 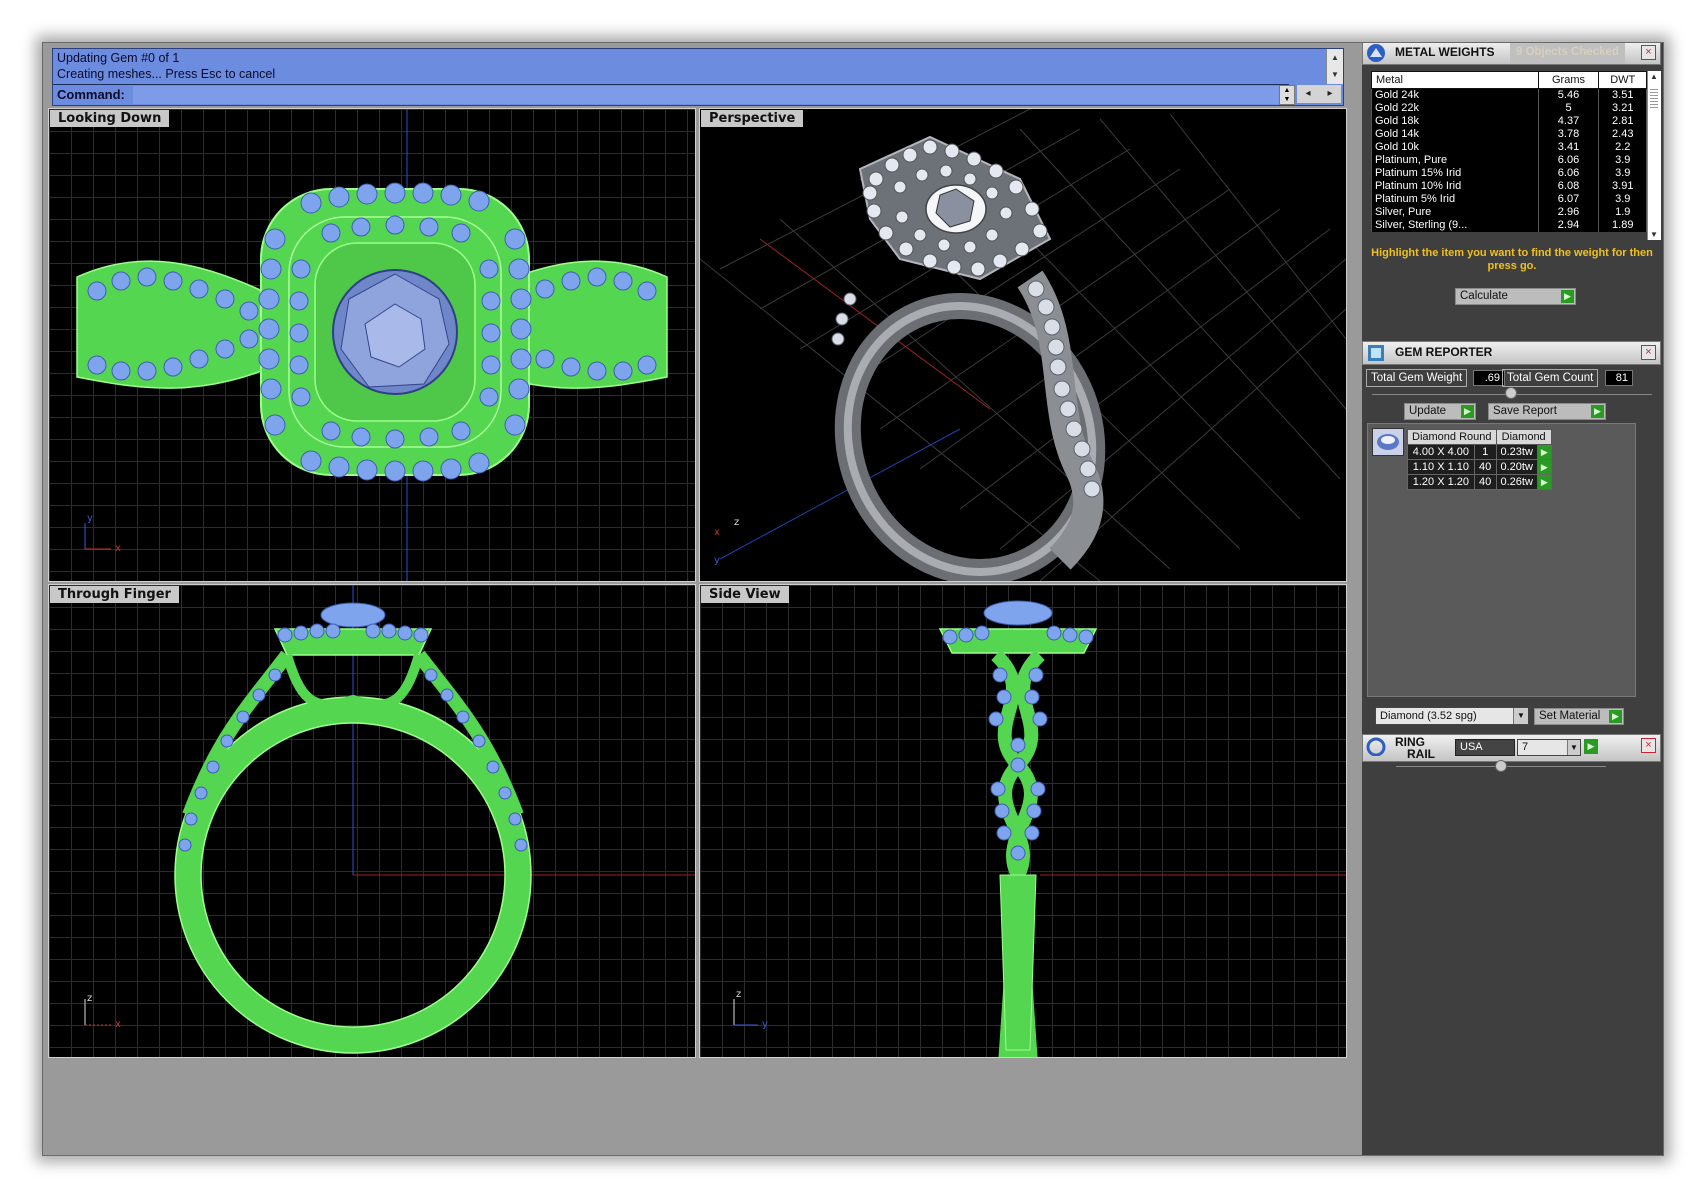 I want to click on gem-material-header: Diamond, so click(x=1523, y=437).